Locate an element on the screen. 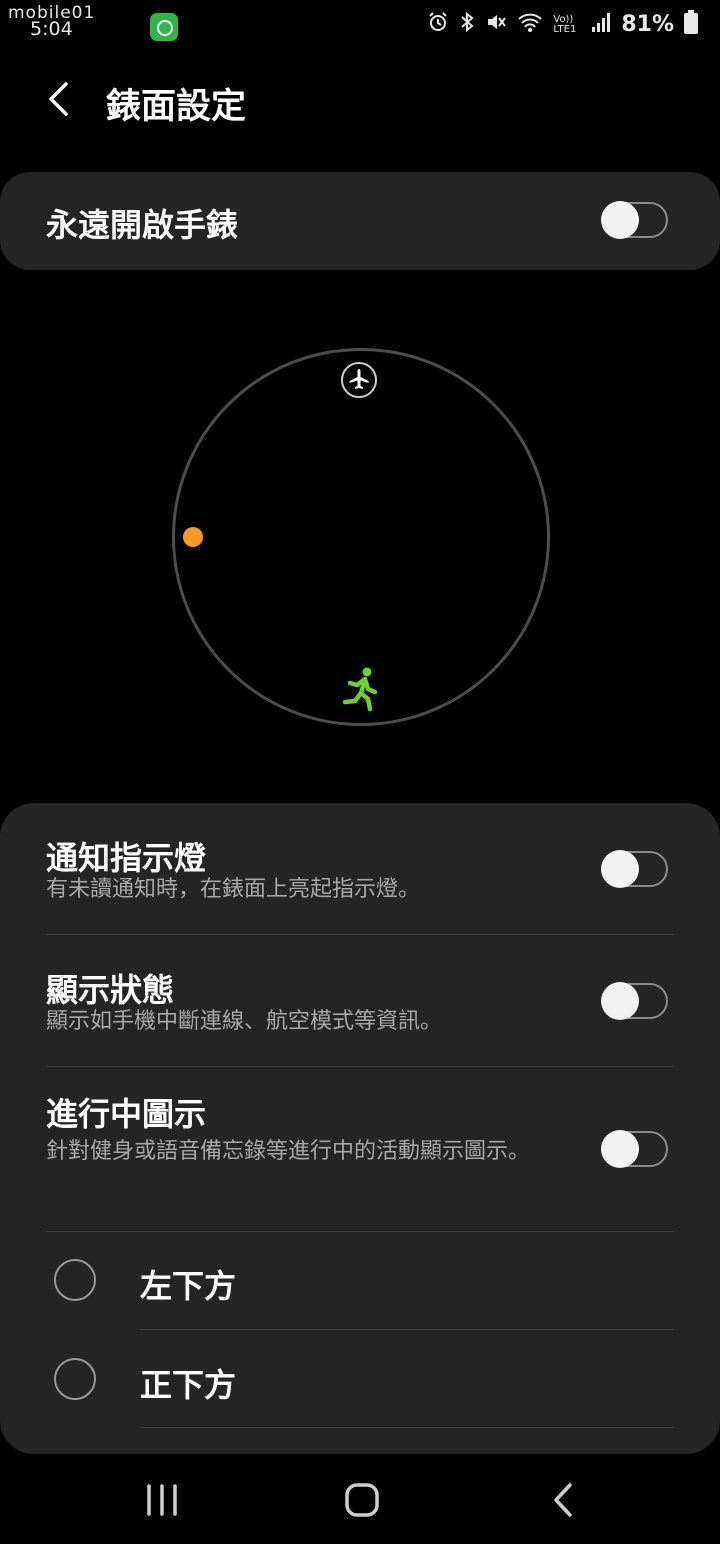 The width and height of the screenshot is (720, 1544). back-button is located at coordinates (60, 99).